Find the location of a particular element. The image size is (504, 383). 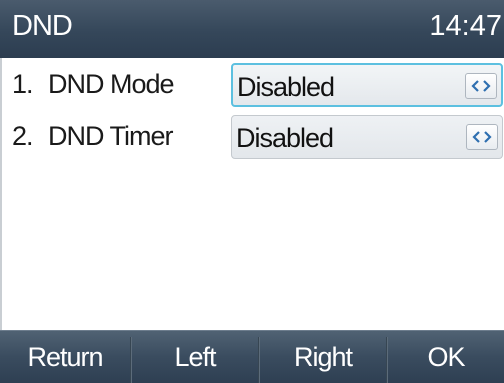

dnd-mode-value: Disabled is located at coordinates (286, 87).